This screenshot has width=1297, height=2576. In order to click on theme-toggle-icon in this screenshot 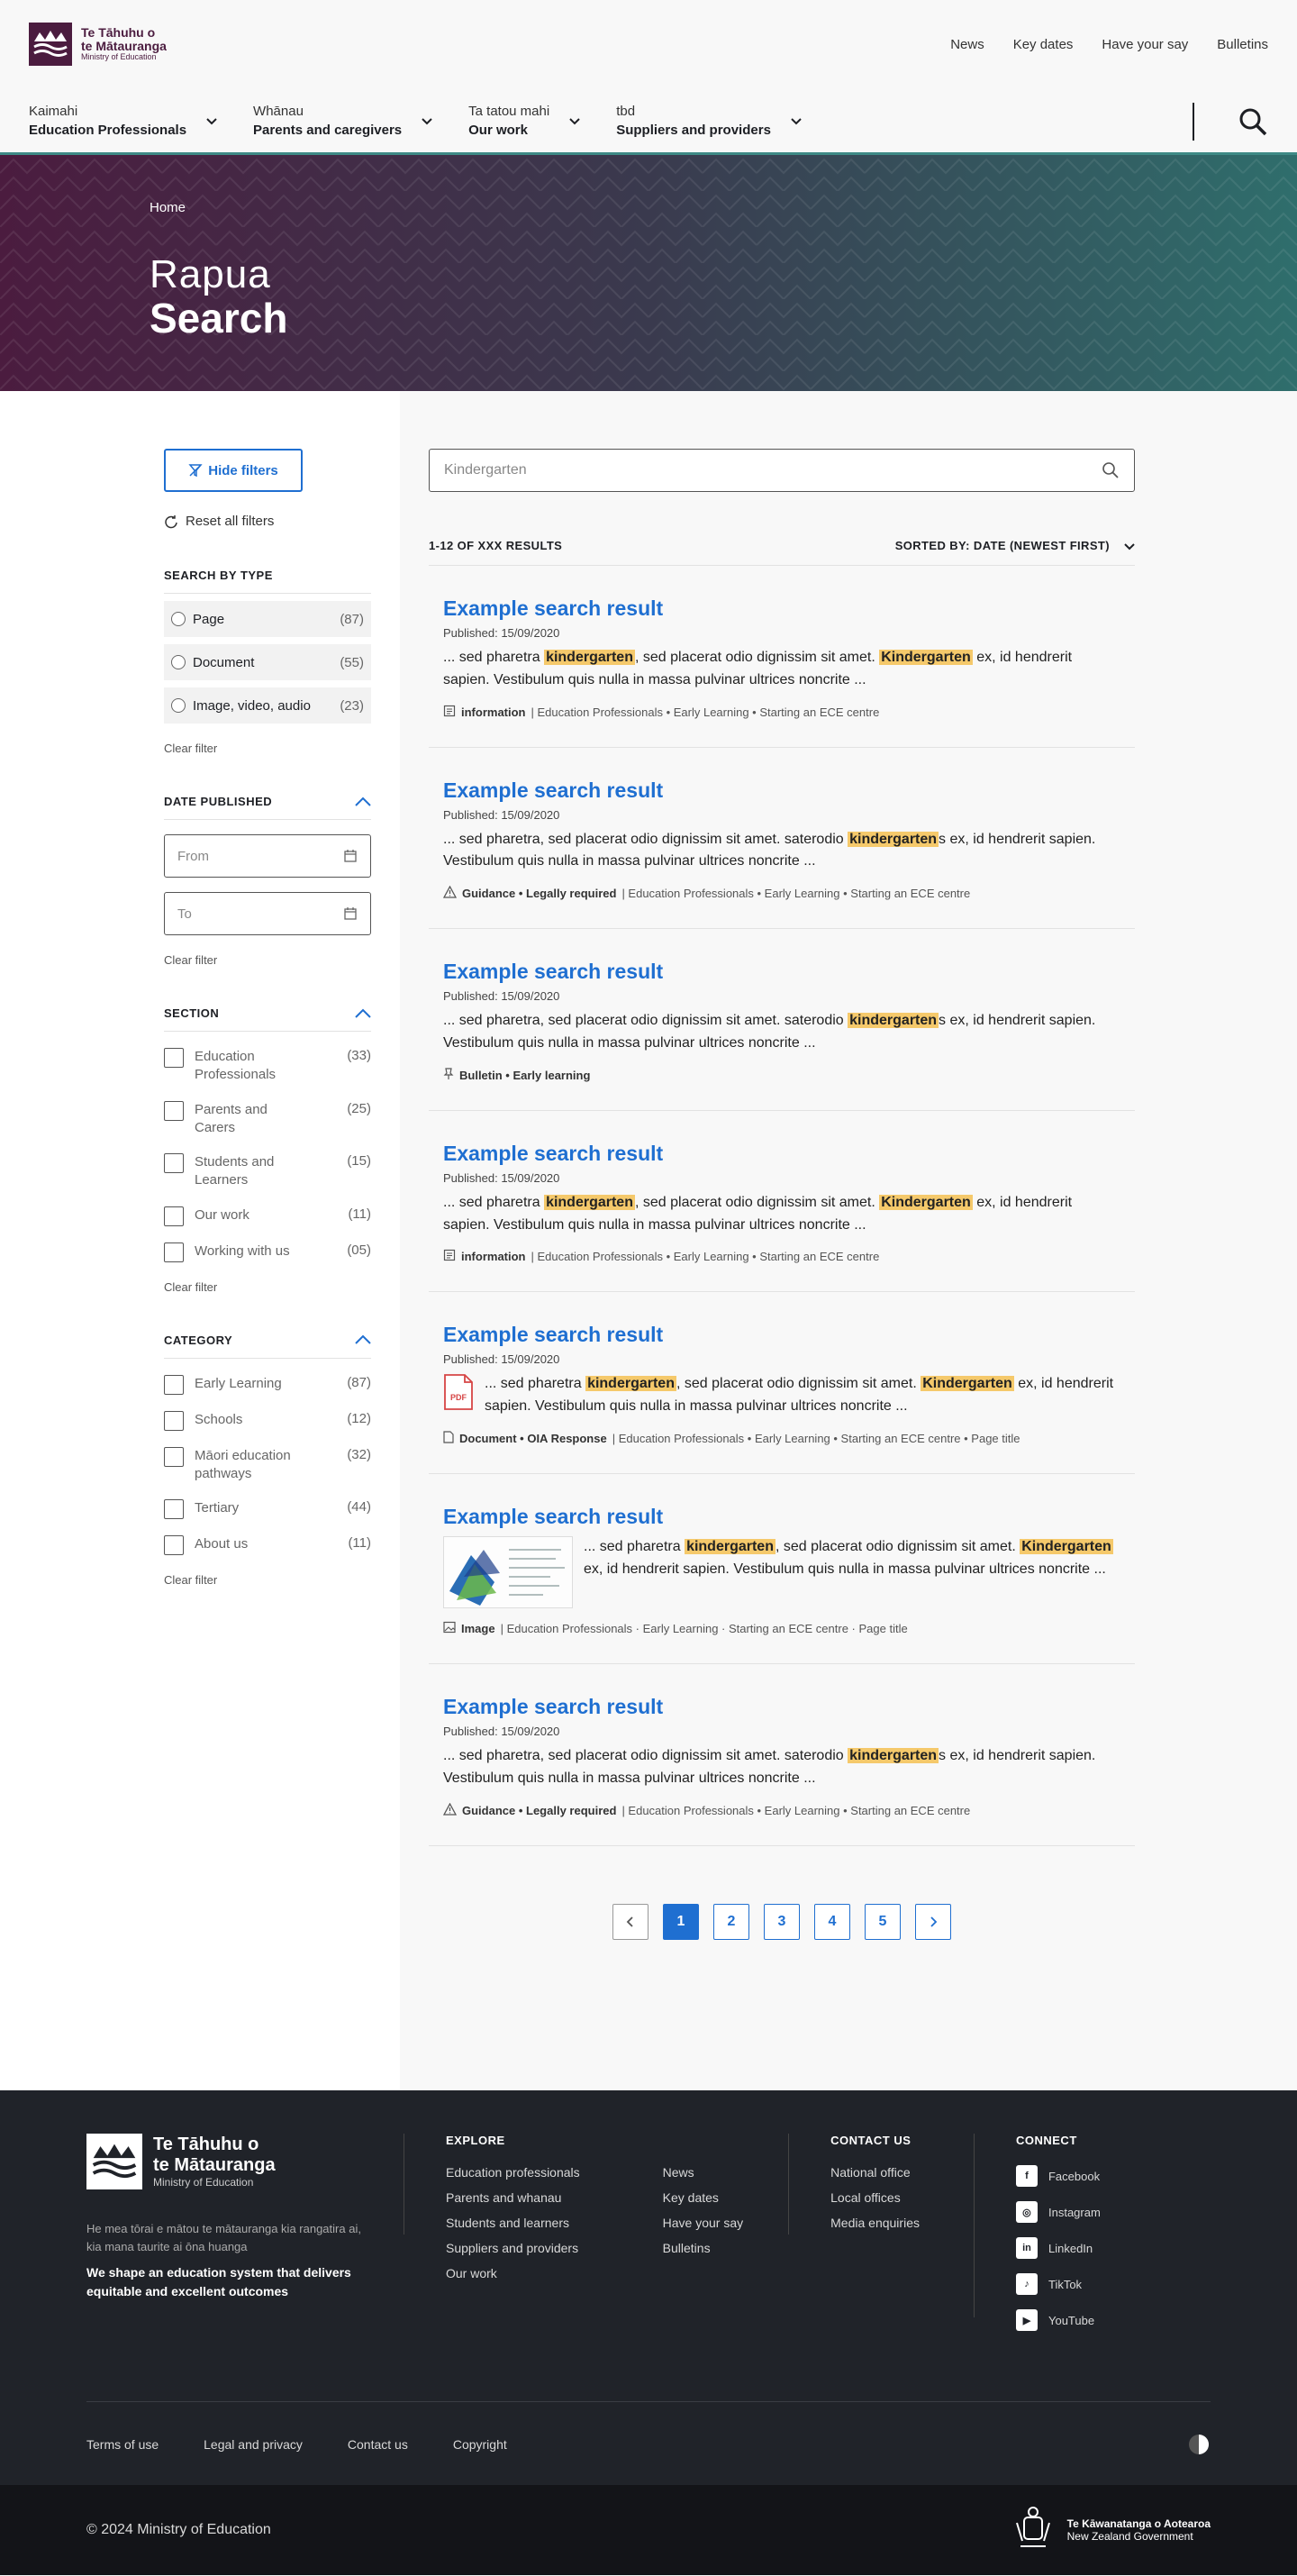, I will do `click(1199, 2444)`.